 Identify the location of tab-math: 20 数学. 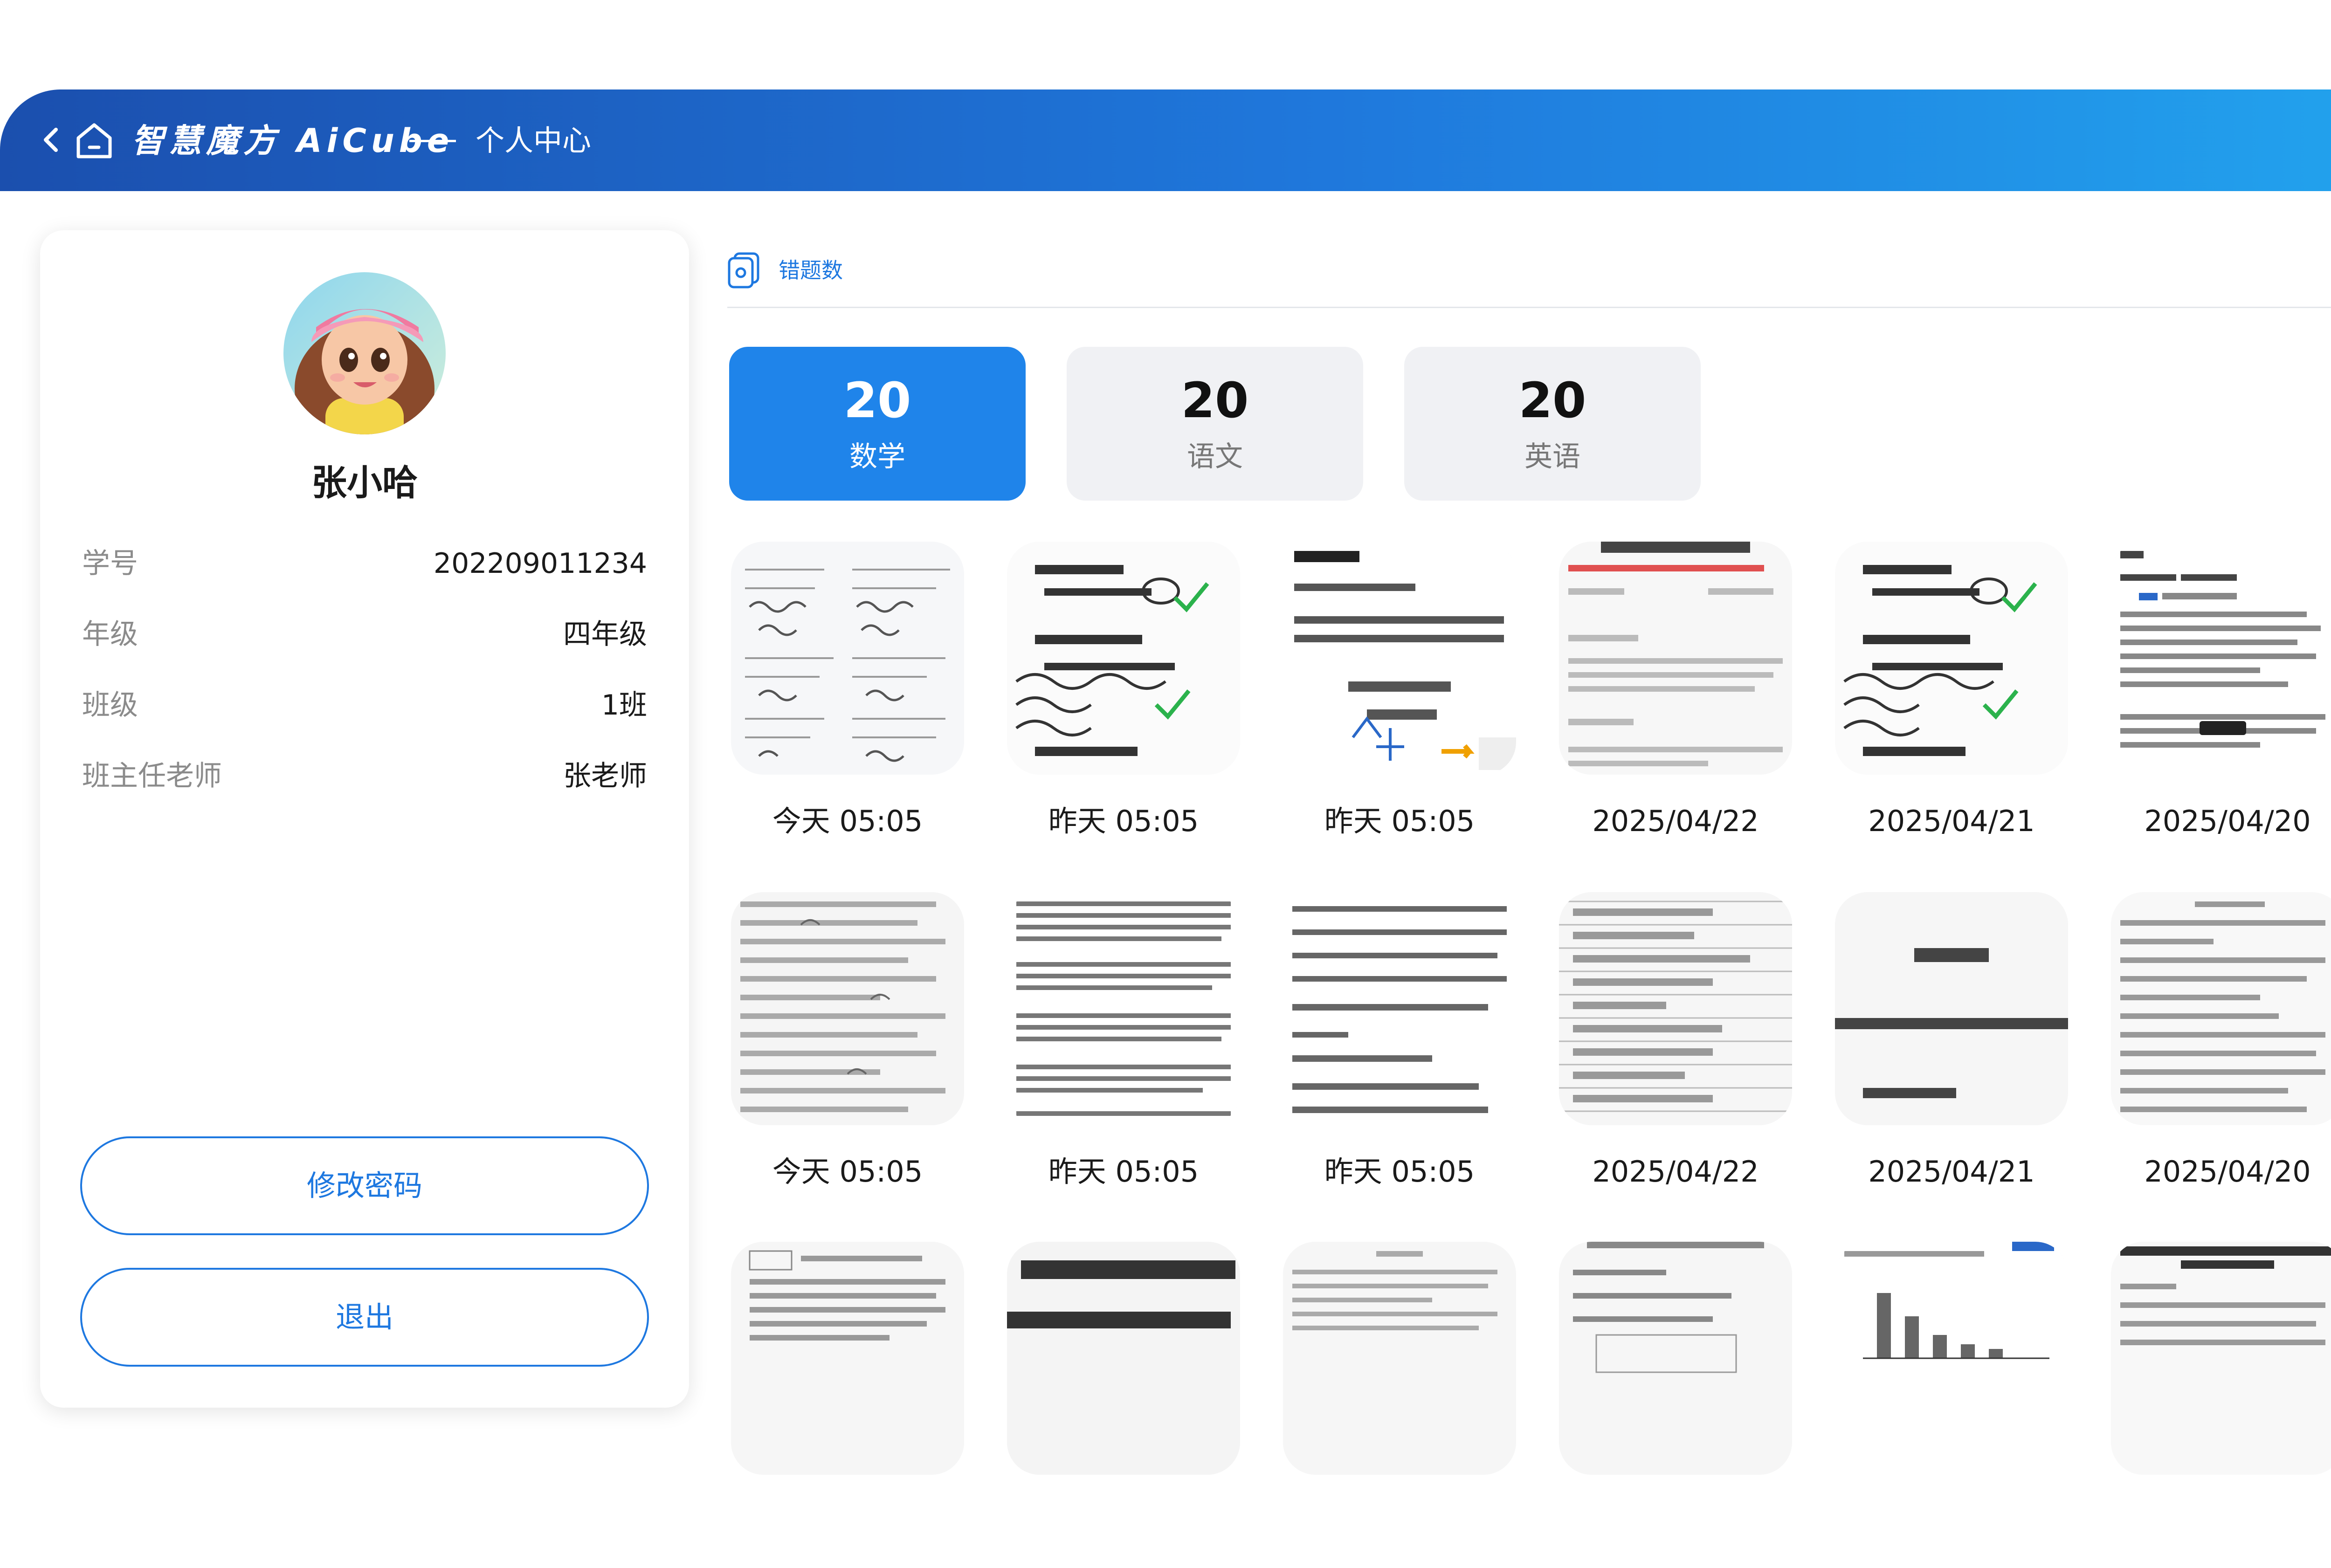
(877, 424).